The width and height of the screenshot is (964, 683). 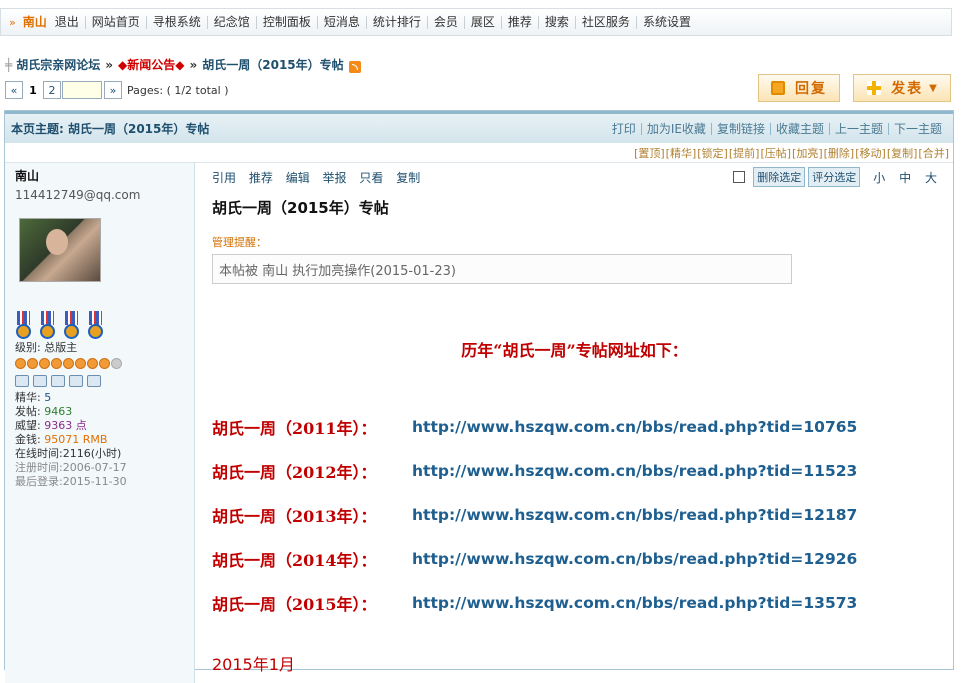 I want to click on thread-links: 打印 加为IE收藏 复制链接 收藏主题 上一主题 下一主题, so click(x=777, y=128).